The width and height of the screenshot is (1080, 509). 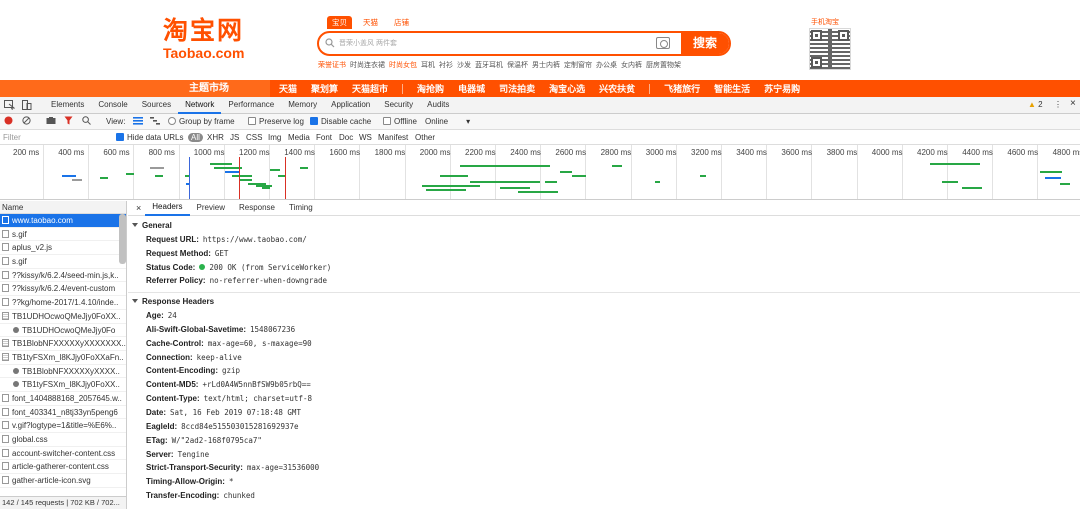 What do you see at coordinates (346, 137) in the screenshot?
I see `filter-type-doc: Doc` at bounding box center [346, 137].